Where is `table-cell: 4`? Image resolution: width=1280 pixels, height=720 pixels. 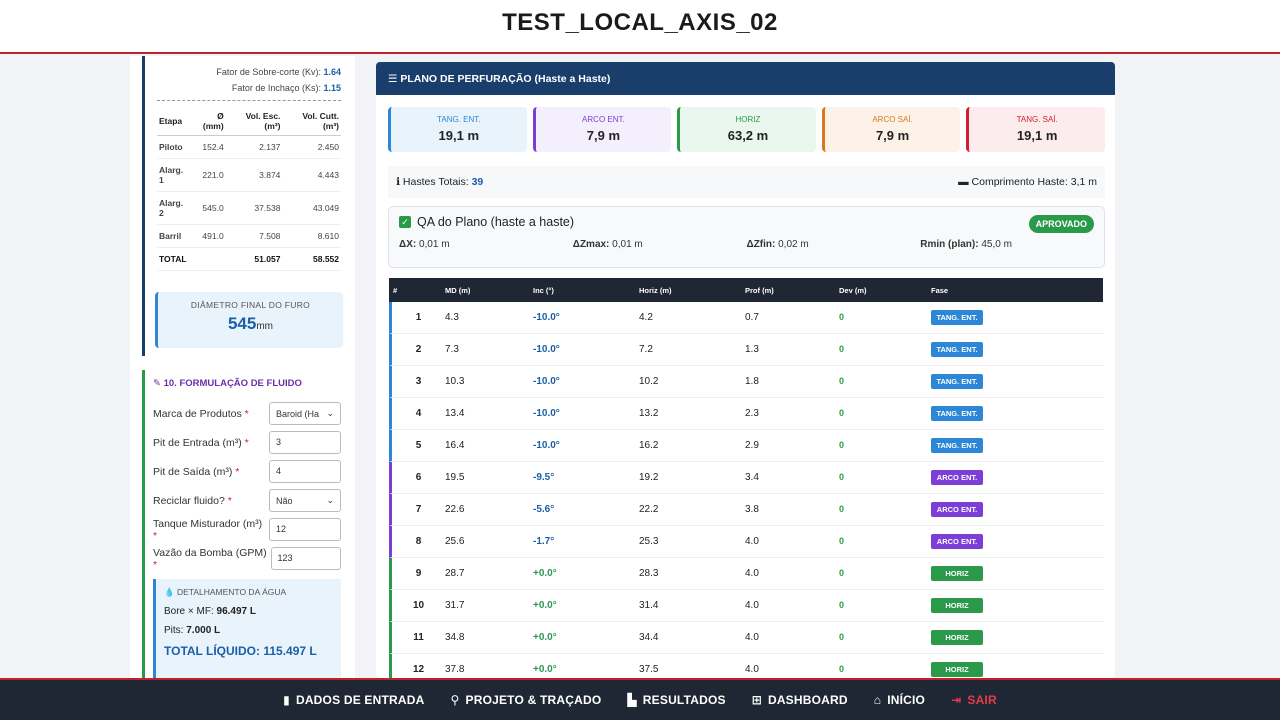 table-cell: 4 is located at coordinates (418, 413).